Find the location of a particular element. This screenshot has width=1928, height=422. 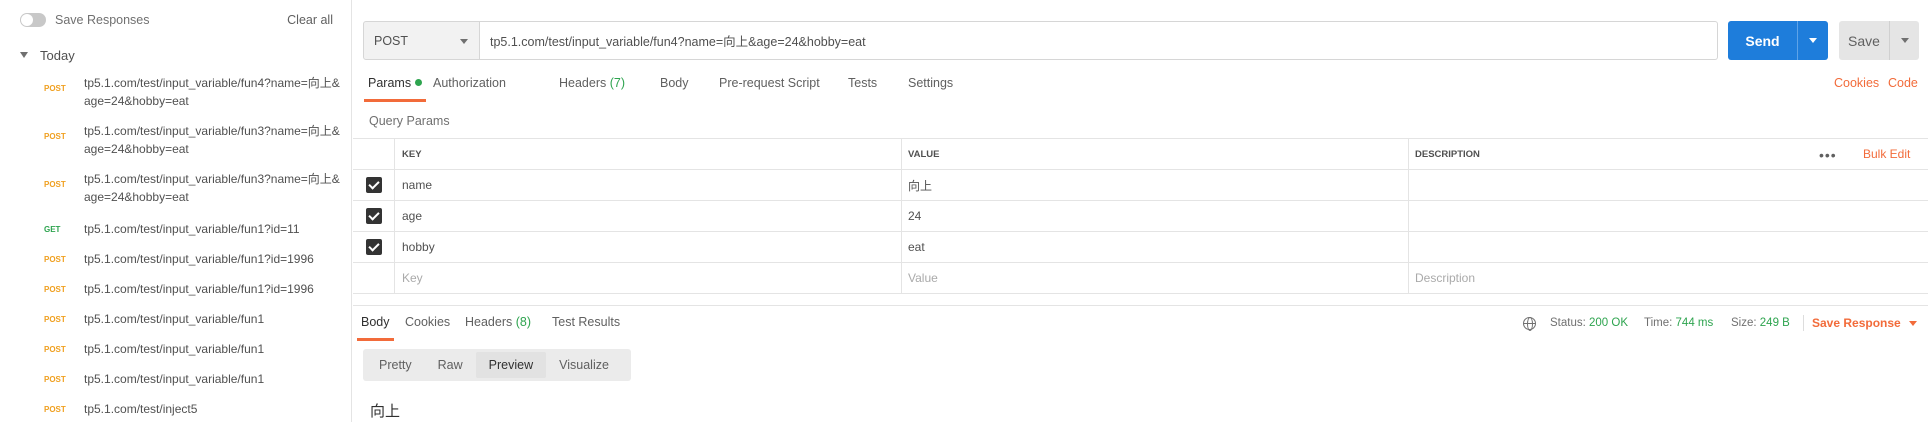

view-preview: Preview is located at coordinates (511, 365).